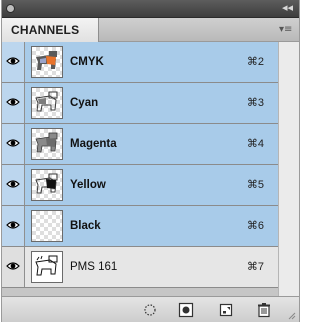  What do you see at coordinates (47, 144) in the screenshot?
I see `channel-thumbnail-magenta` at bounding box center [47, 144].